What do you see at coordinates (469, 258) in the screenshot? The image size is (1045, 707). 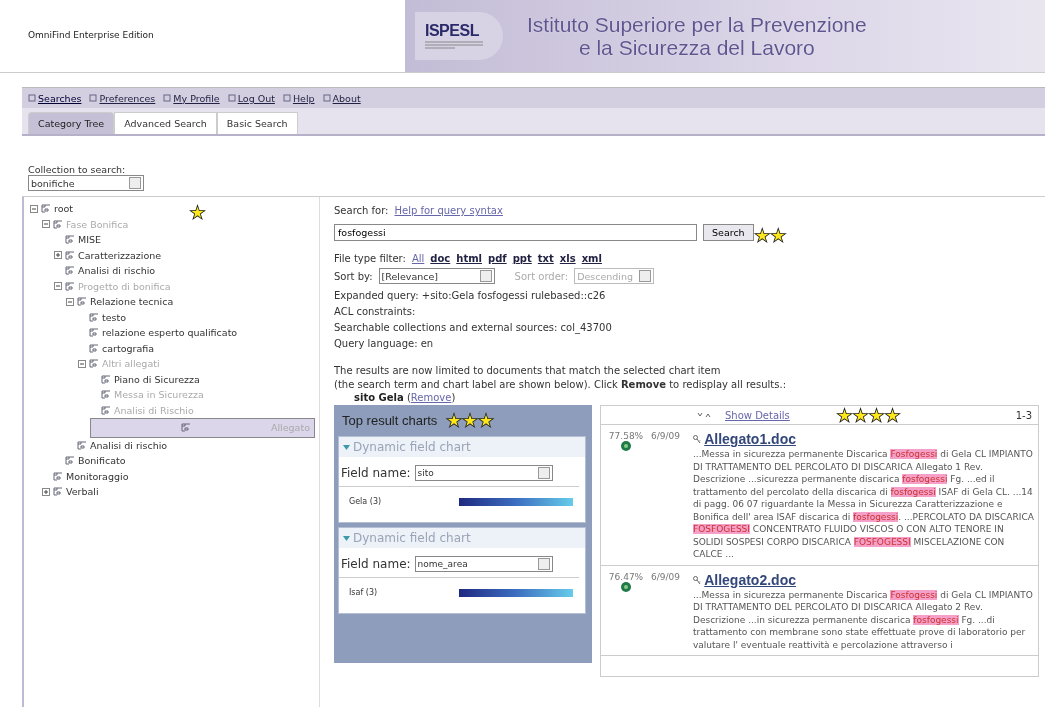 I see `file-type-link: html` at bounding box center [469, 258].